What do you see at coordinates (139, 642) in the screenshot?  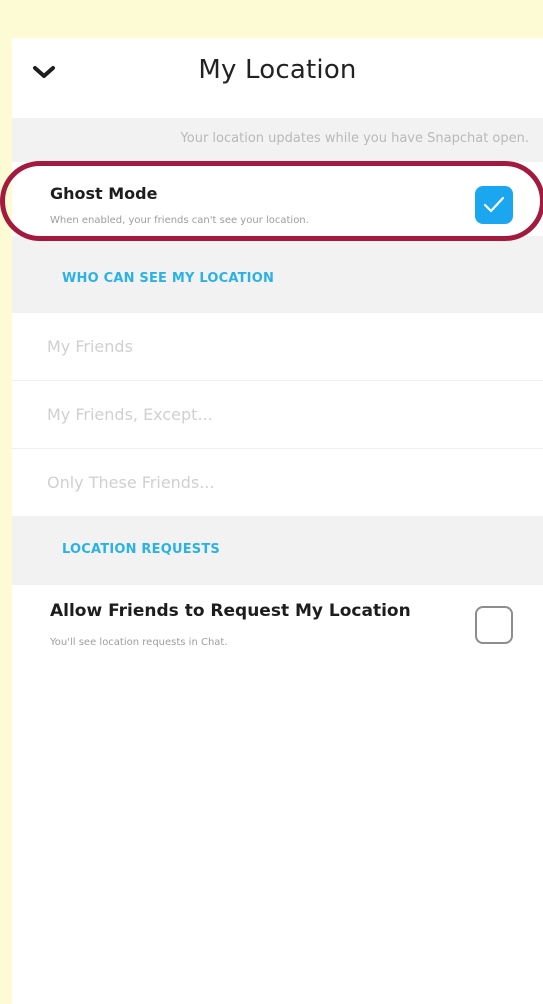 I see `allow-requests-subtitle: You'll see location requests in Chat.` at bounding box center [139, 642].